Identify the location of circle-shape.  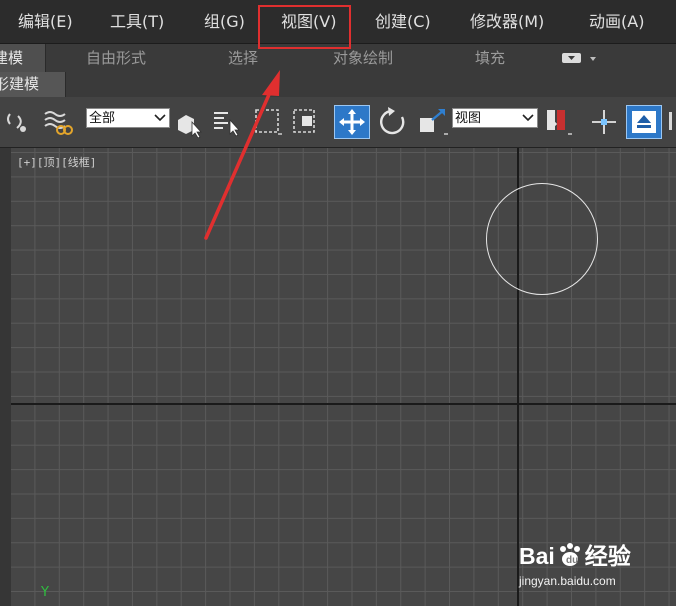
(542, 239).